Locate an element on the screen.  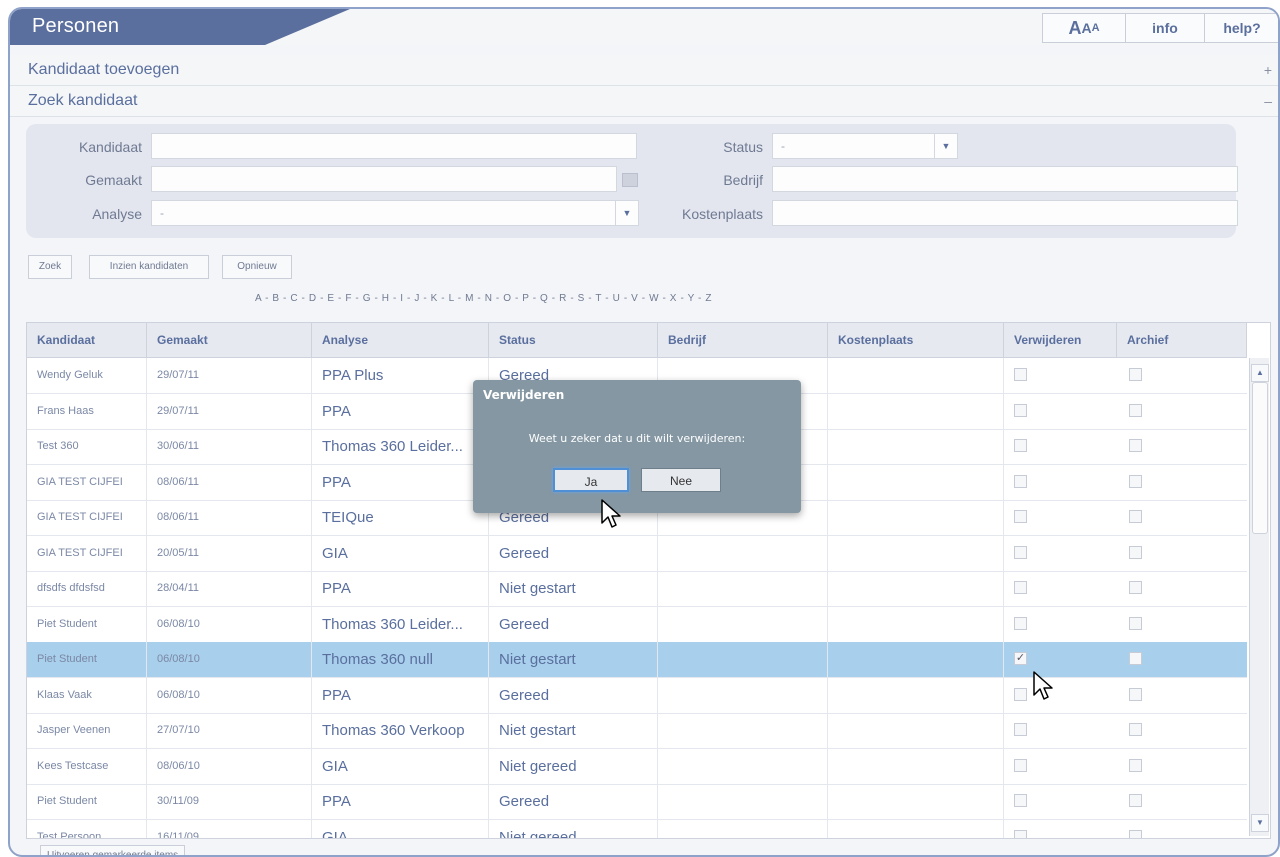
section-search-candidate: Zoek kandidaat – is located at coordinates (644, 101).